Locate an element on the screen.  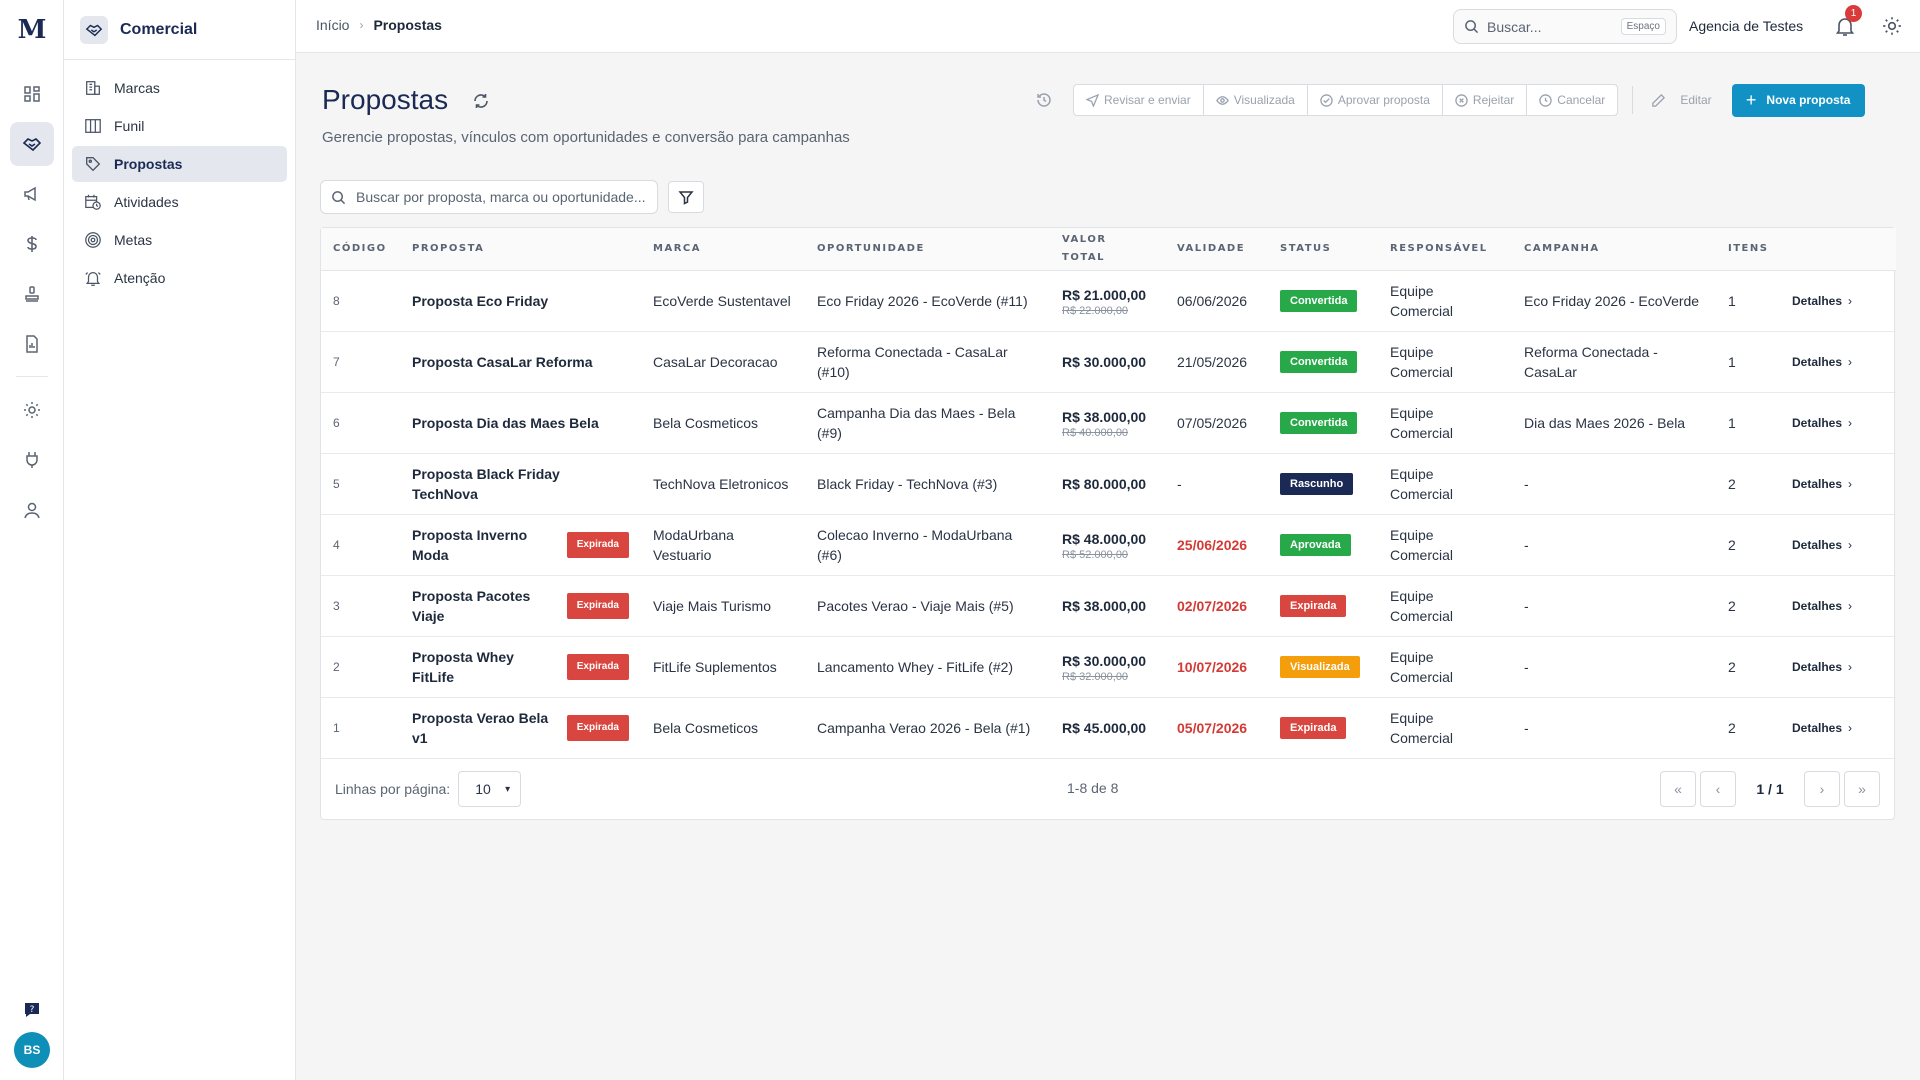
megaphone-icon is located at coordinates (32, 194).